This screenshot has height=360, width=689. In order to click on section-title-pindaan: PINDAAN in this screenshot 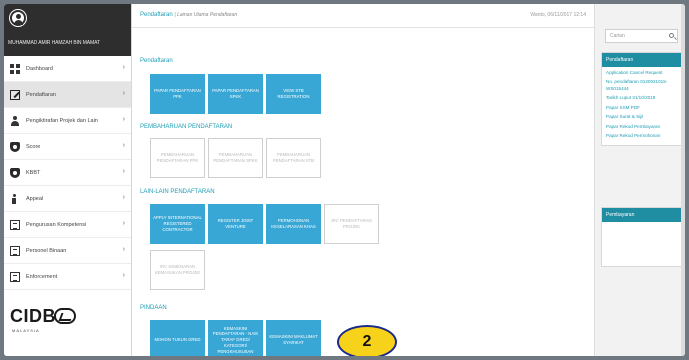, I will do `click(153, 308)`.